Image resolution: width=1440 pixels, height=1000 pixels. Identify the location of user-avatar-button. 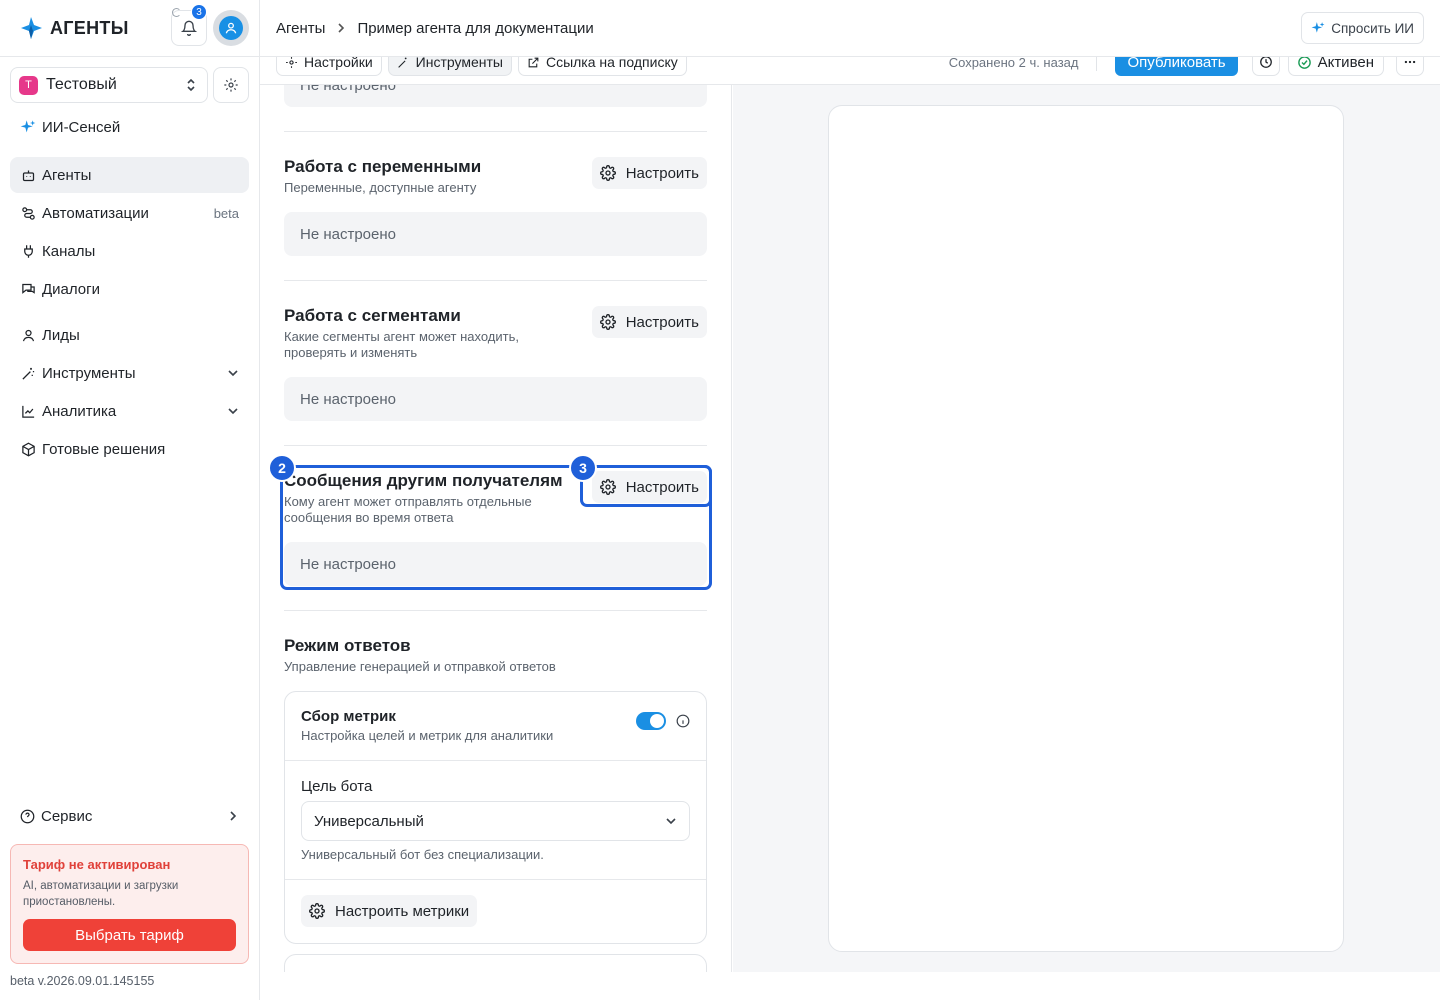
(231, 28).